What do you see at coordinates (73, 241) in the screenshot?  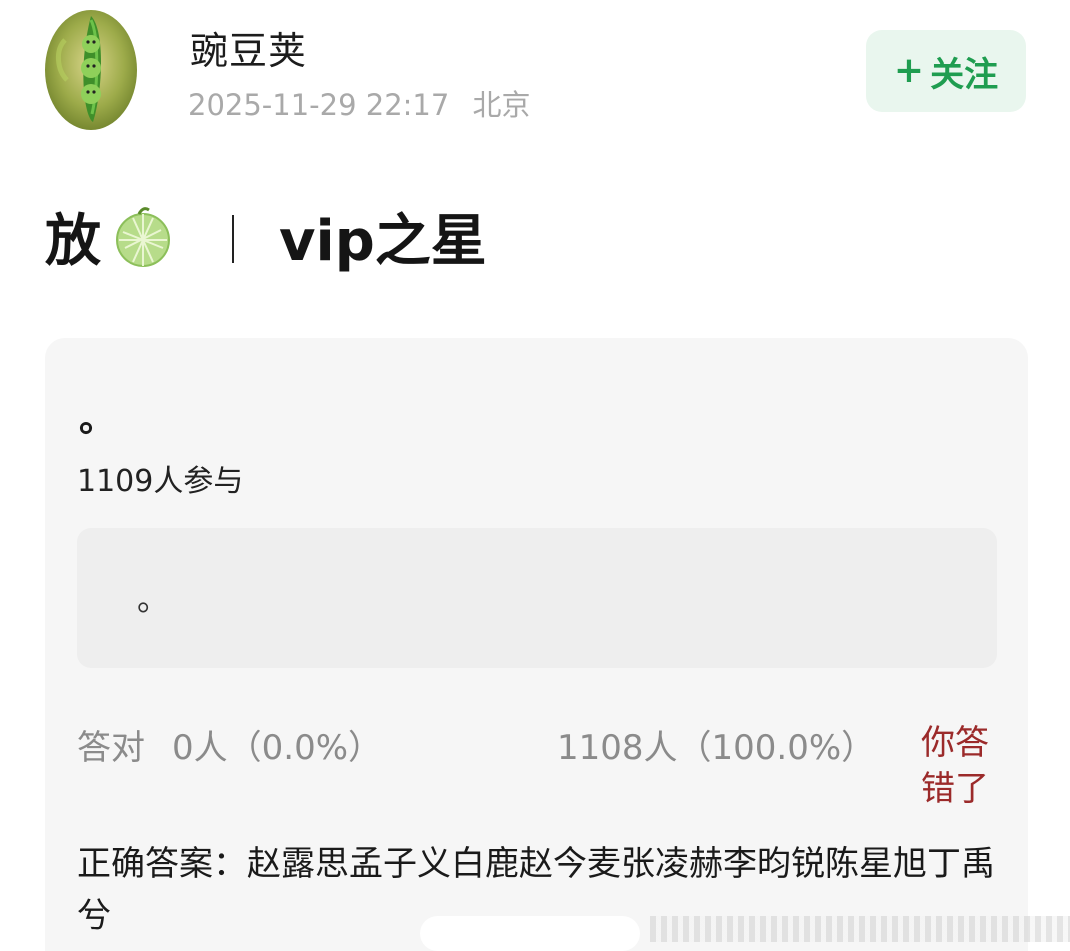 I see `title-prefix: 放` at bounding box center [73, 241].